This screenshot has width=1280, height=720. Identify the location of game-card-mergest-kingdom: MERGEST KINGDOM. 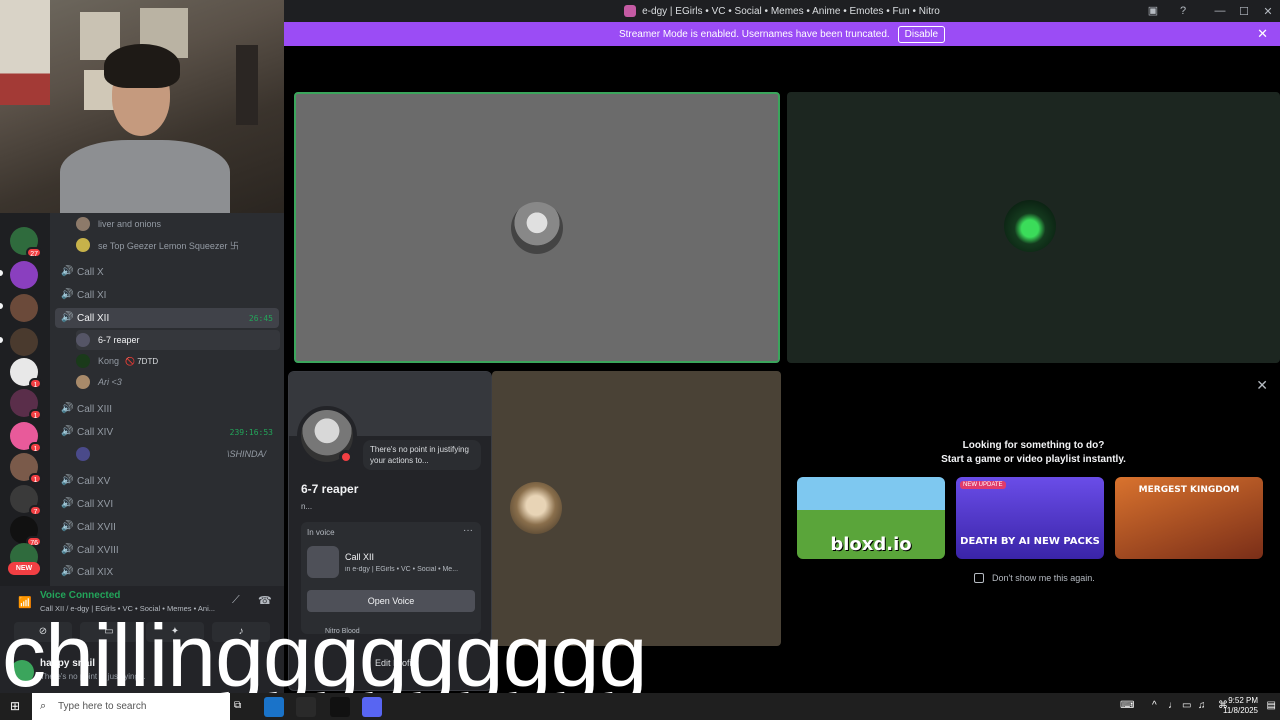
(1189, 518).